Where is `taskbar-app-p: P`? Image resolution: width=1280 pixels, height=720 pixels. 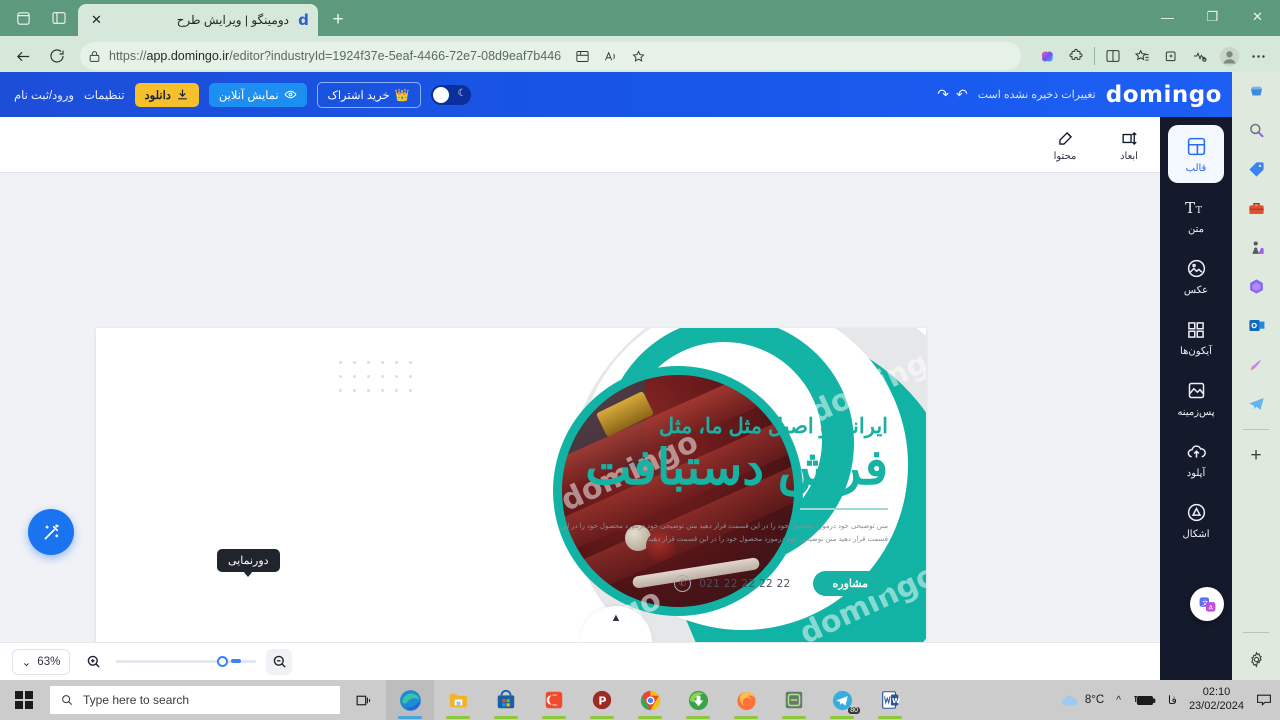 taskbar-app-p: P is located at coordinates (602, 700).